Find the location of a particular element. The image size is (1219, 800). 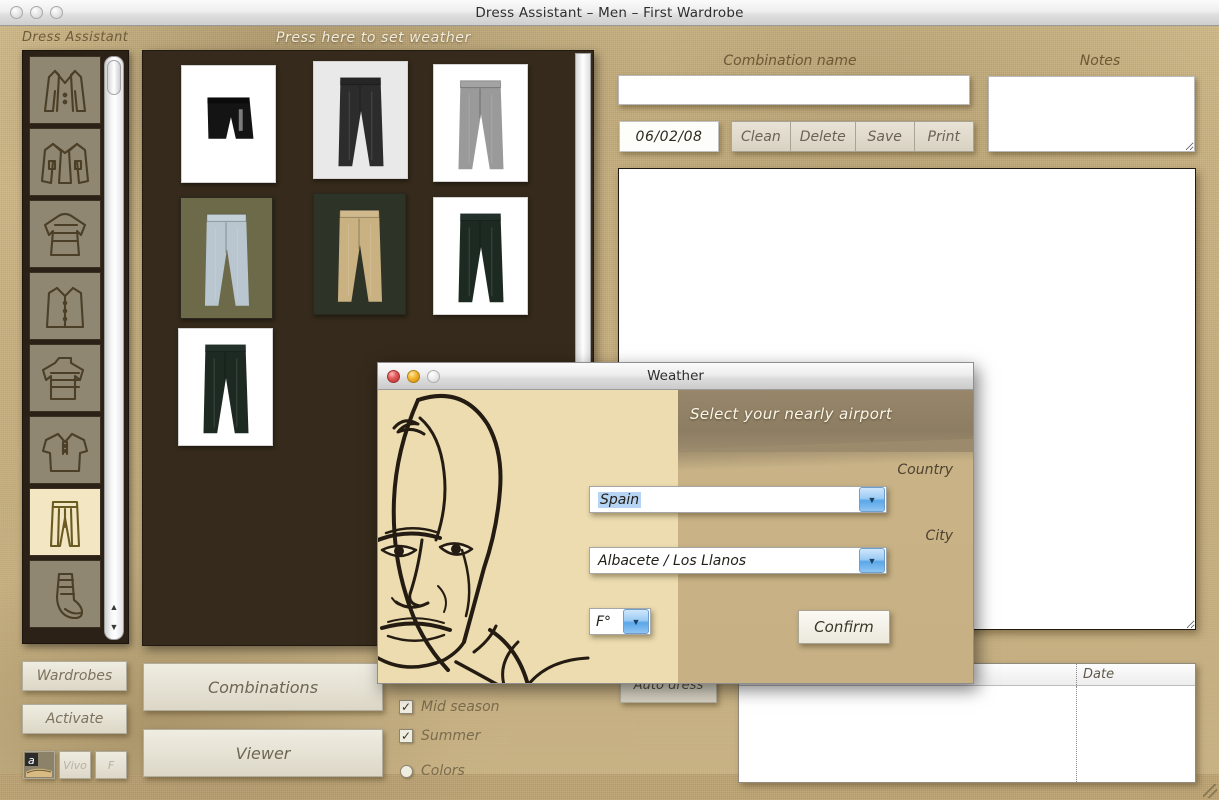

amazon-icon: a is located at coordinates (39, 765).